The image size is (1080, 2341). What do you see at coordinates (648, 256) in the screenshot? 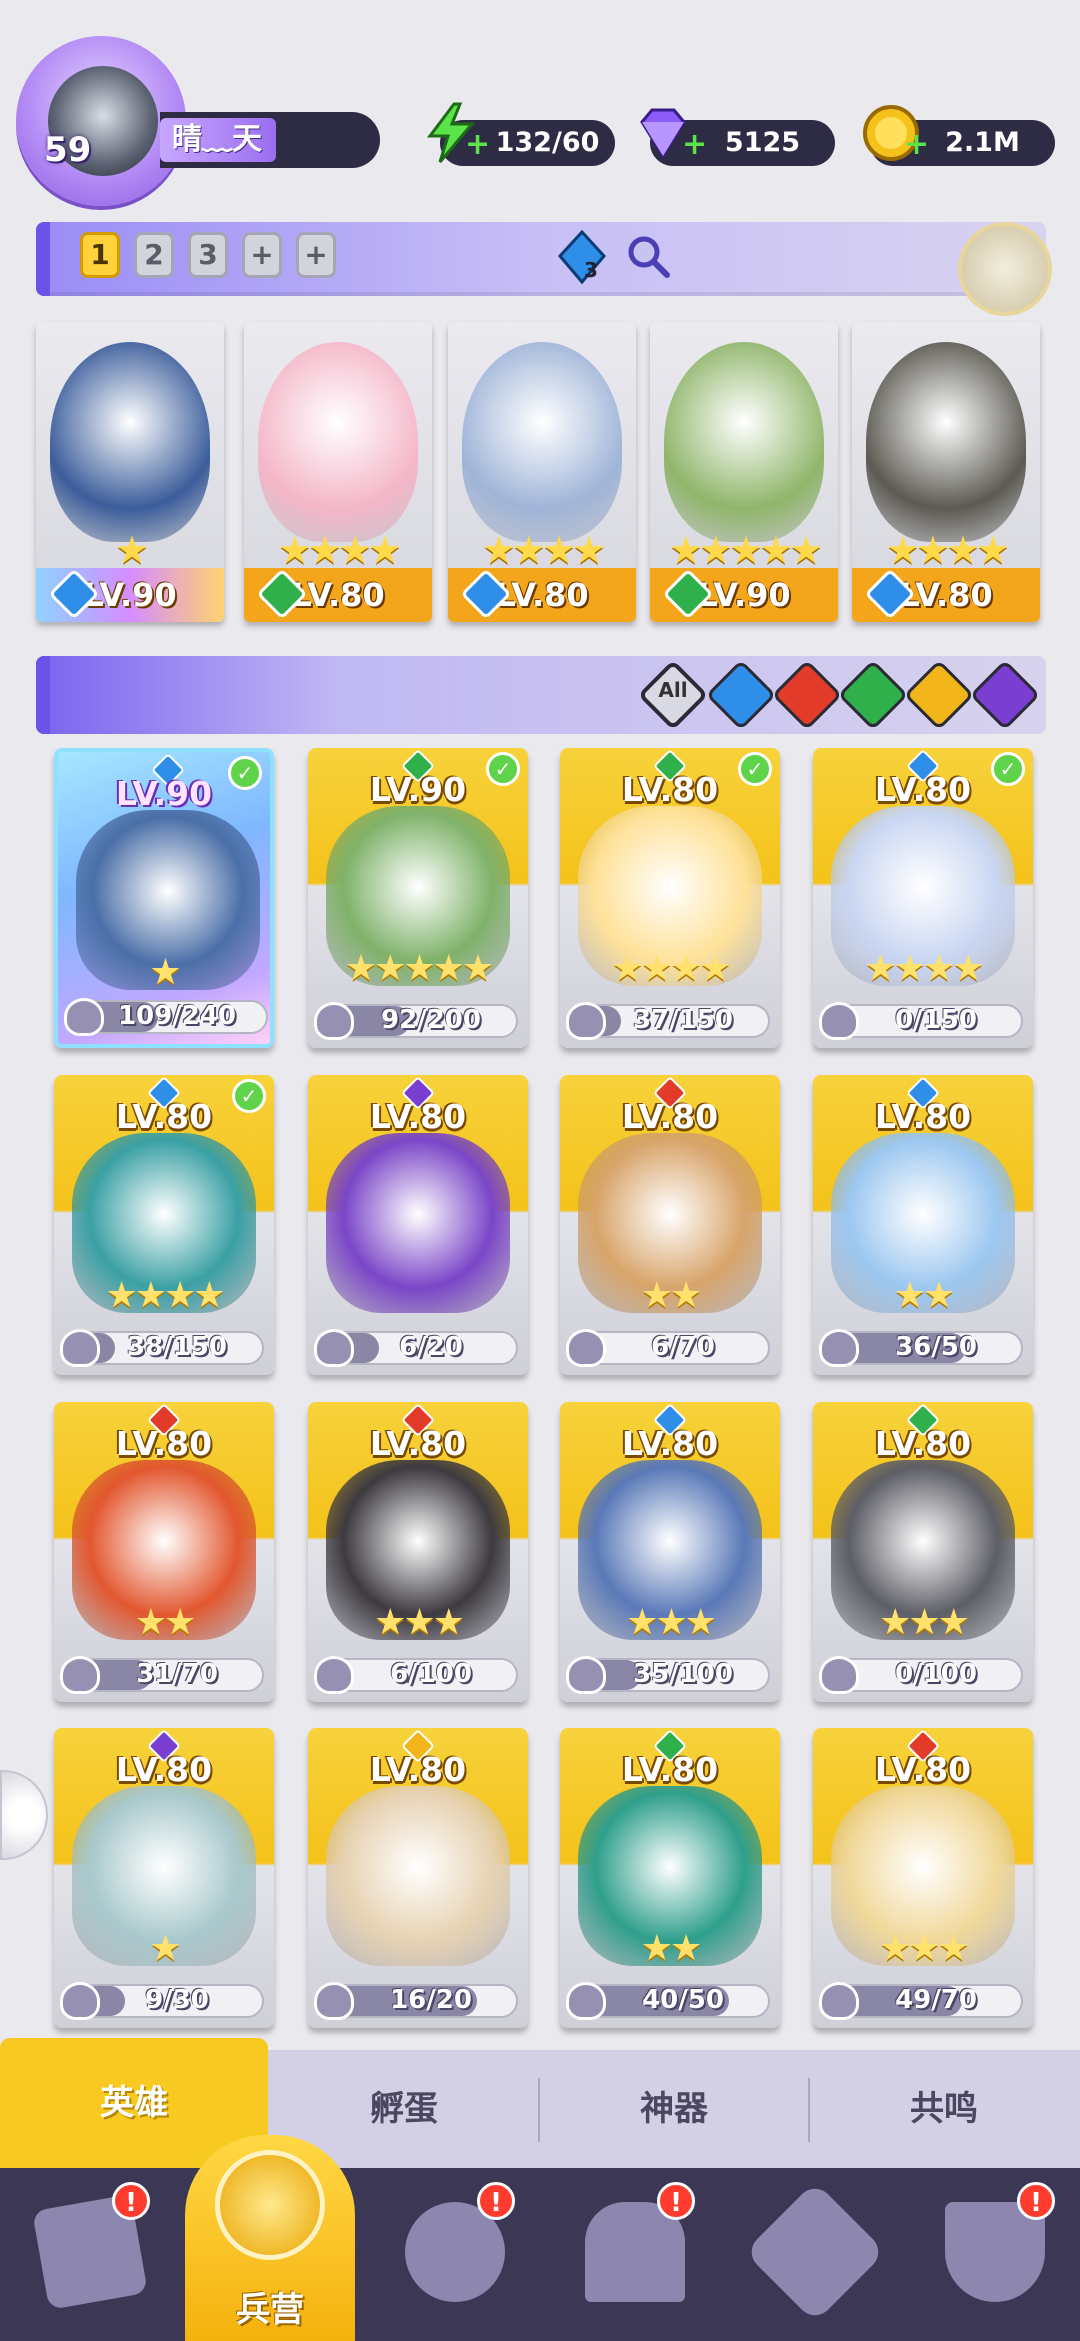
I see `search-icon` at bounding box center [648, 256].